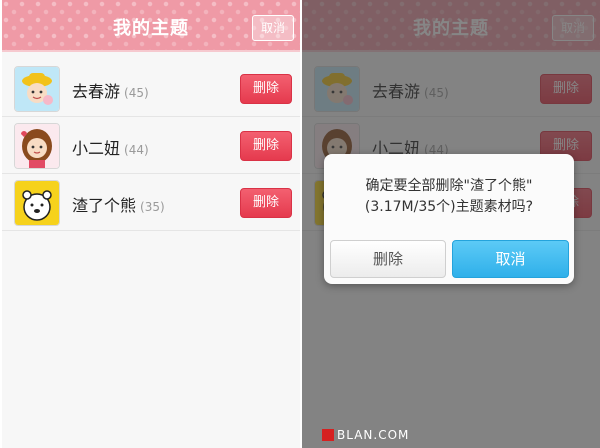 Image resolution: width=600 pixels, height=448 pixels. Describe the element at coordinates (388, 259) in the screenshot. I see `dialog-delete-button: 删除` at that location.